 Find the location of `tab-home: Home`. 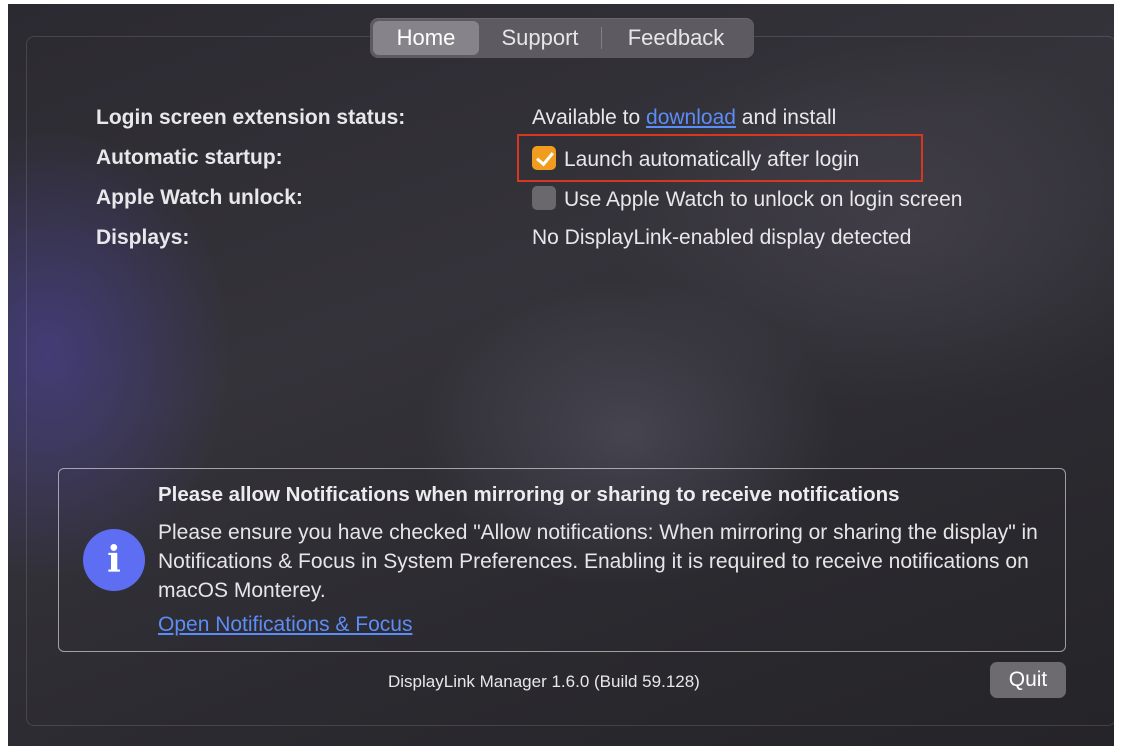

tab-home: Home is located at coordinates (426, 38).